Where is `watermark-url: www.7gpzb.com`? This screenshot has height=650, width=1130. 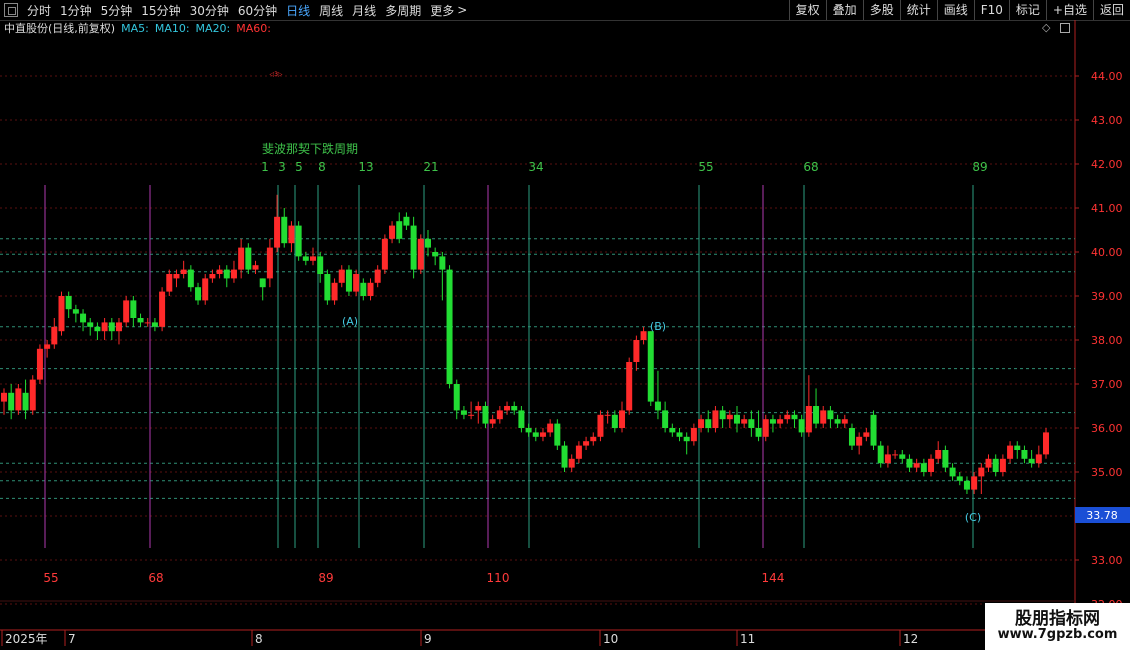 watermark-url: www.7gpzb.com is located at coordinates (1057, 634).